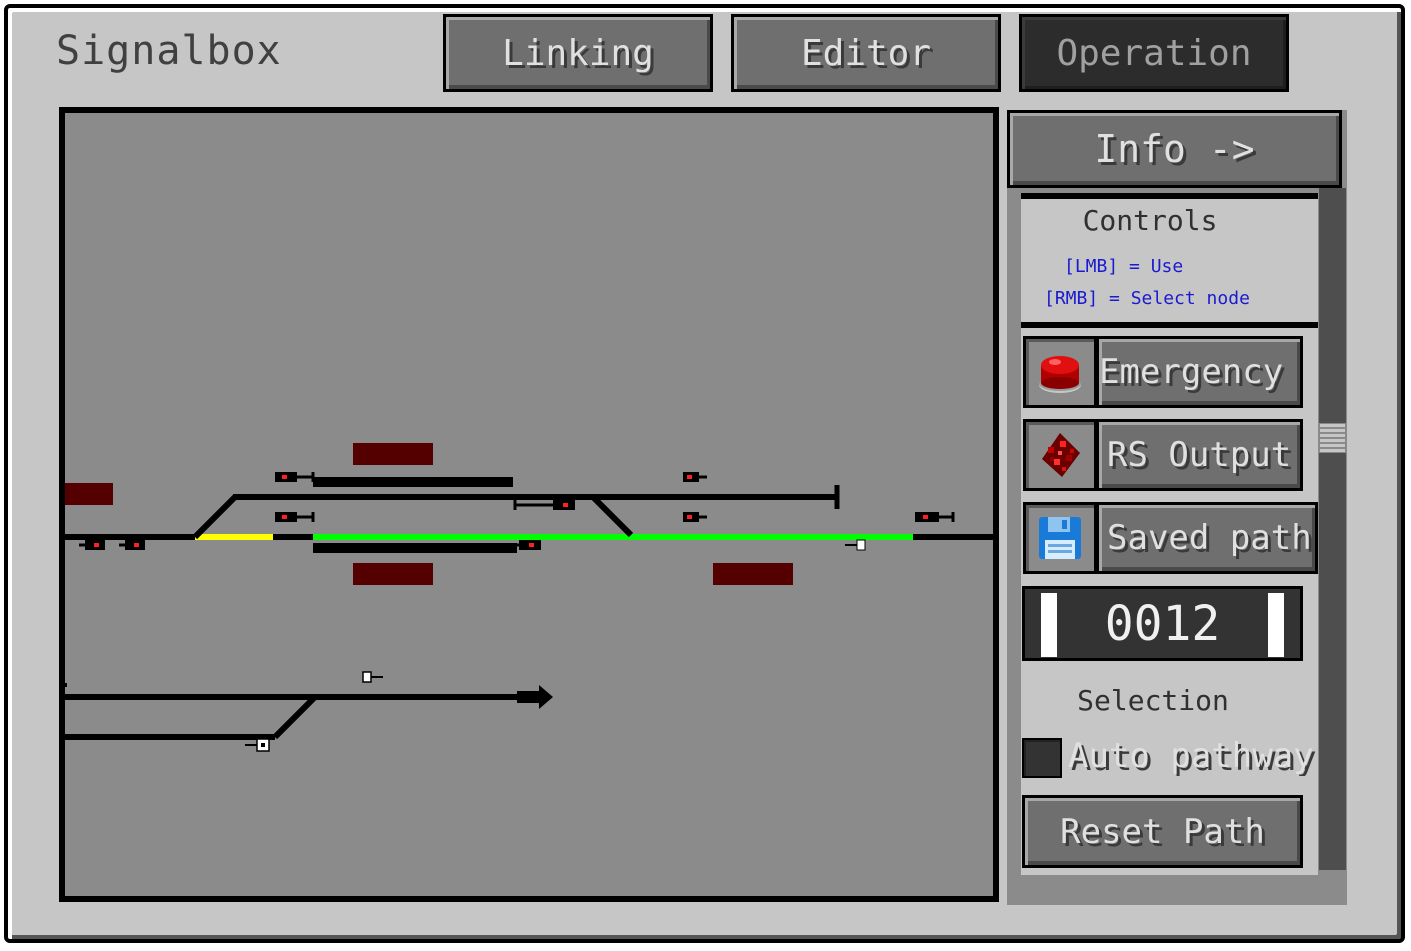 This screenshot has height=951, width=1411. Describe the element at coordinates (535, 697) in the screenshot. I see `track-exit-arrow` at that location.